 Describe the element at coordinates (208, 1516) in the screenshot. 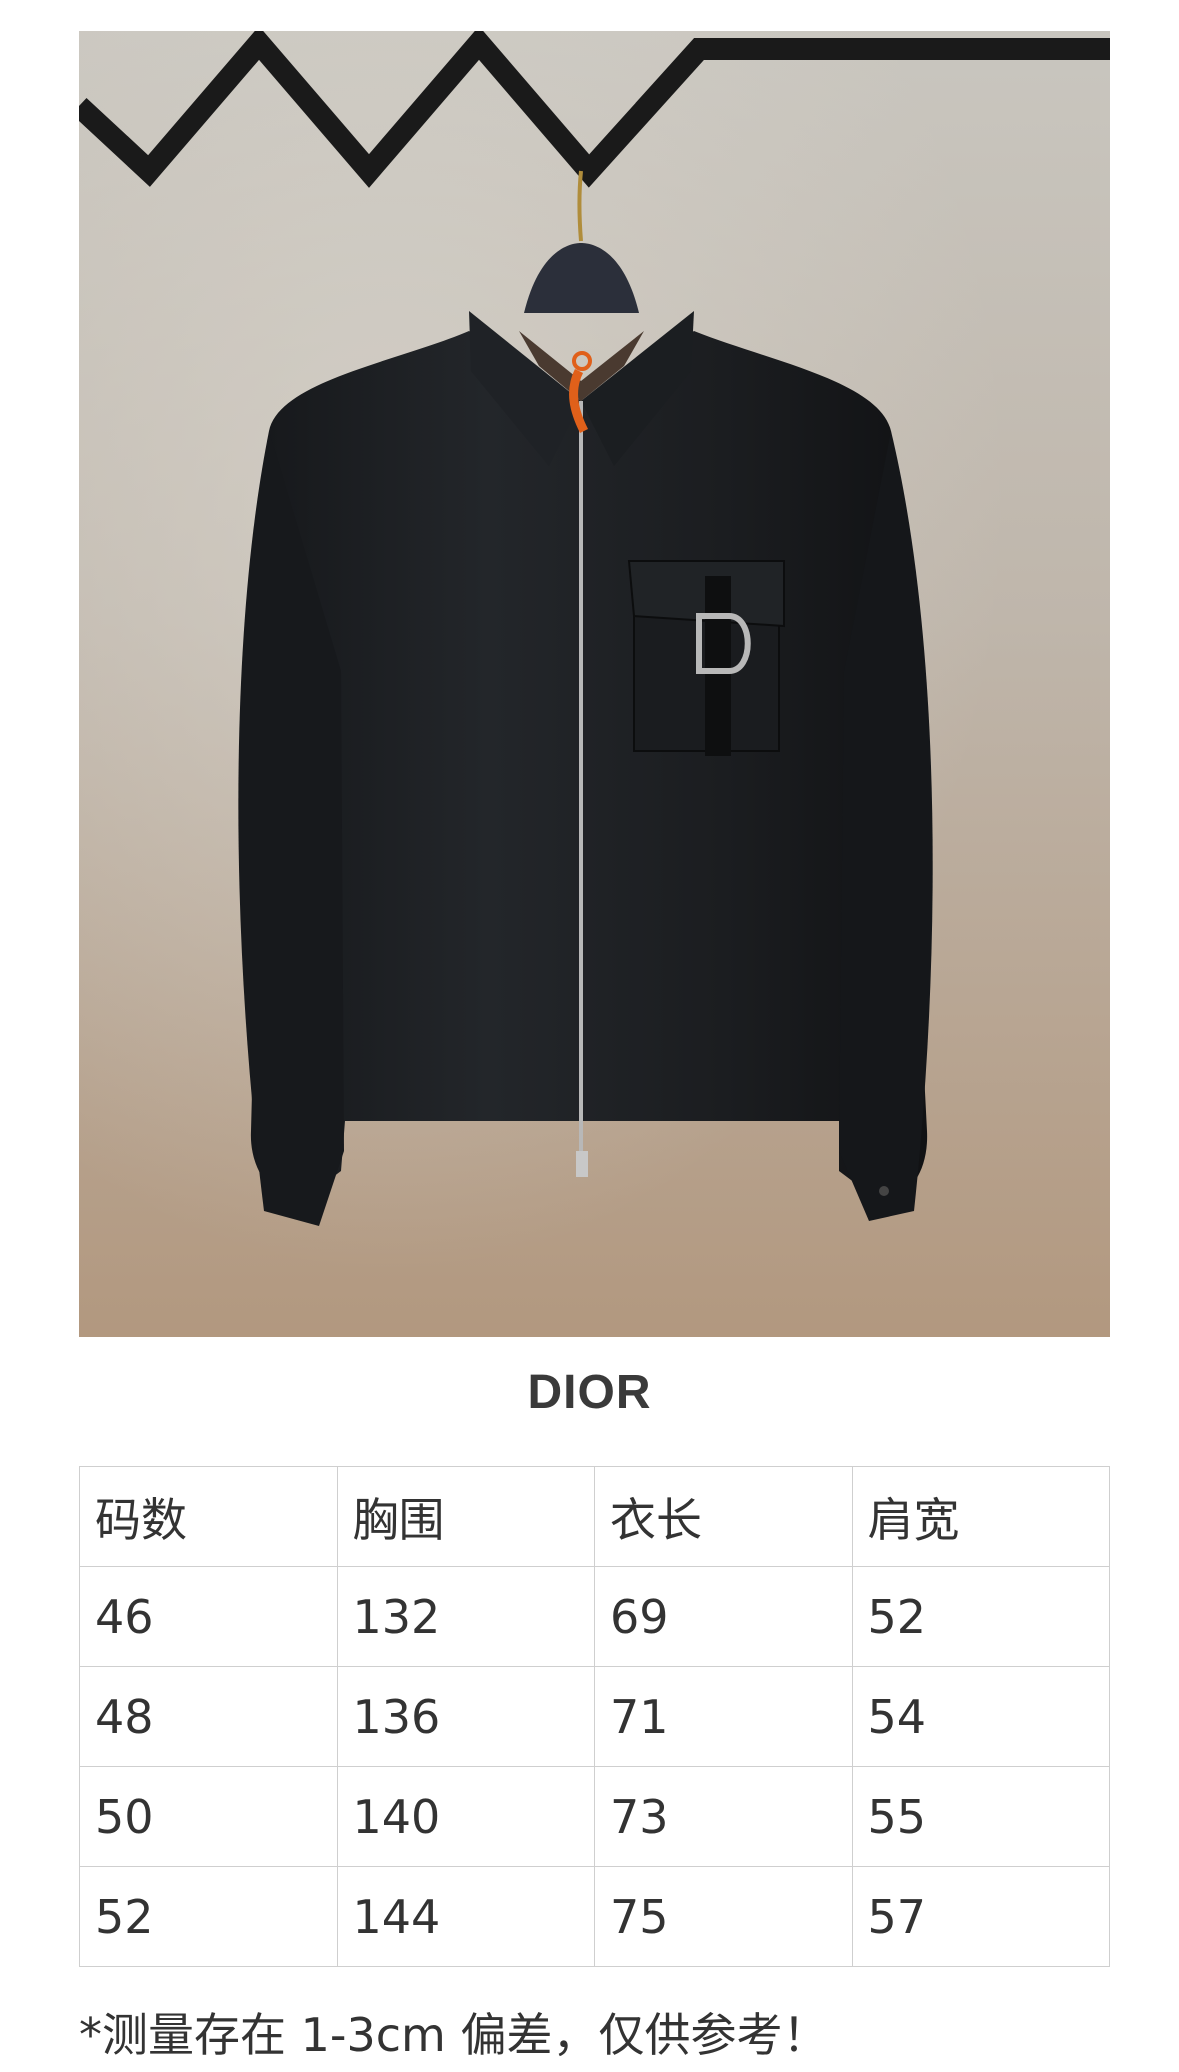

I see `header-size: 码数` at that location.